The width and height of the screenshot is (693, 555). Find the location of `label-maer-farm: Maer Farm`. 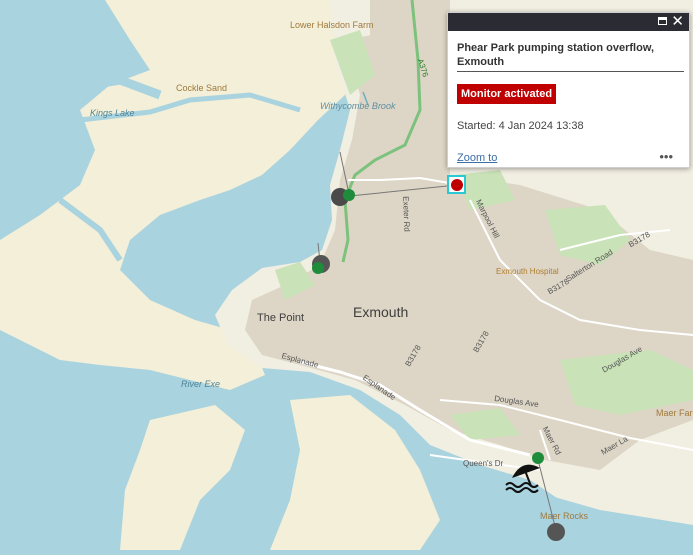

label-maer-farm: Maer Farm is located at coordinates (674, 413).